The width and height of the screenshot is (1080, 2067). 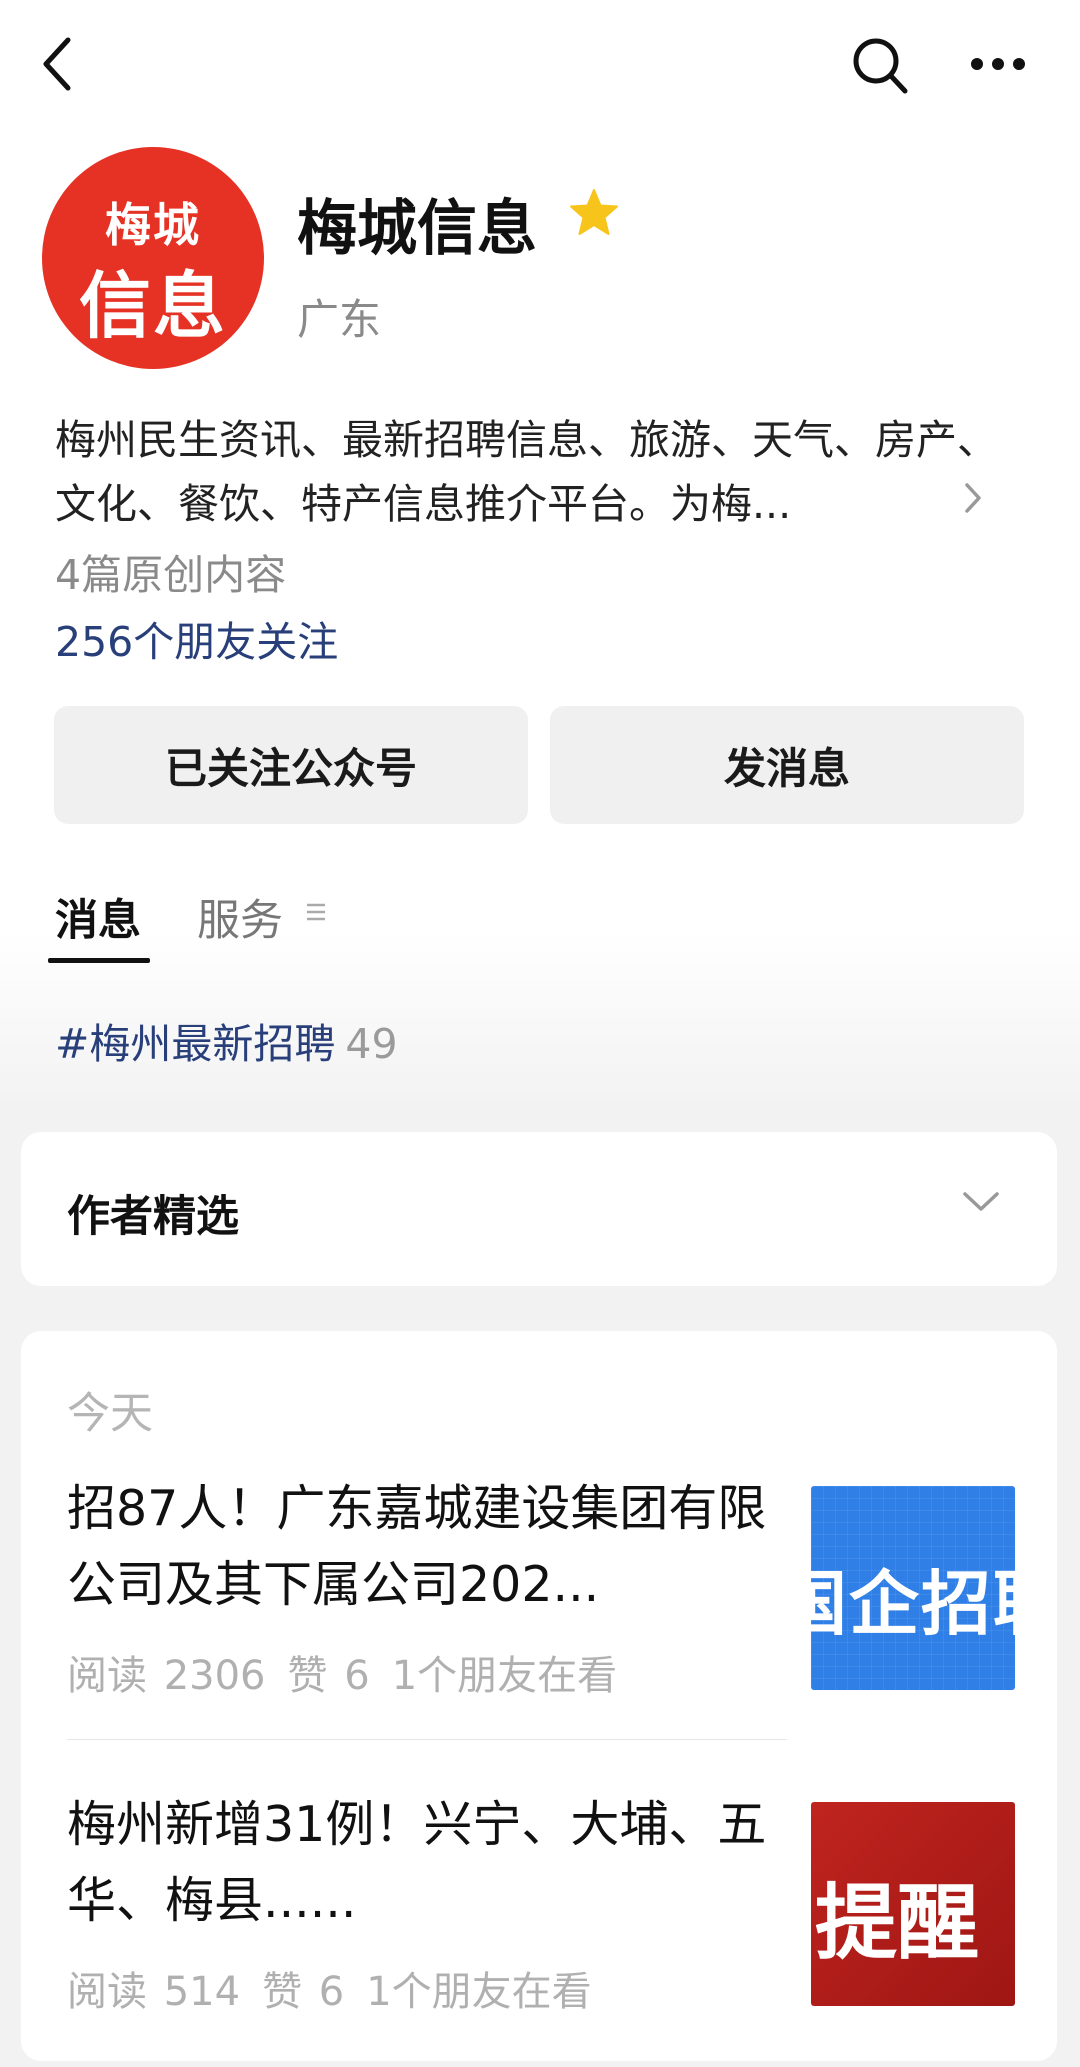 What do you see at coordinates (153, 225) in the screenshot?
I see `avatar-text-line1: 梅城` at bounding box center [153, 225].